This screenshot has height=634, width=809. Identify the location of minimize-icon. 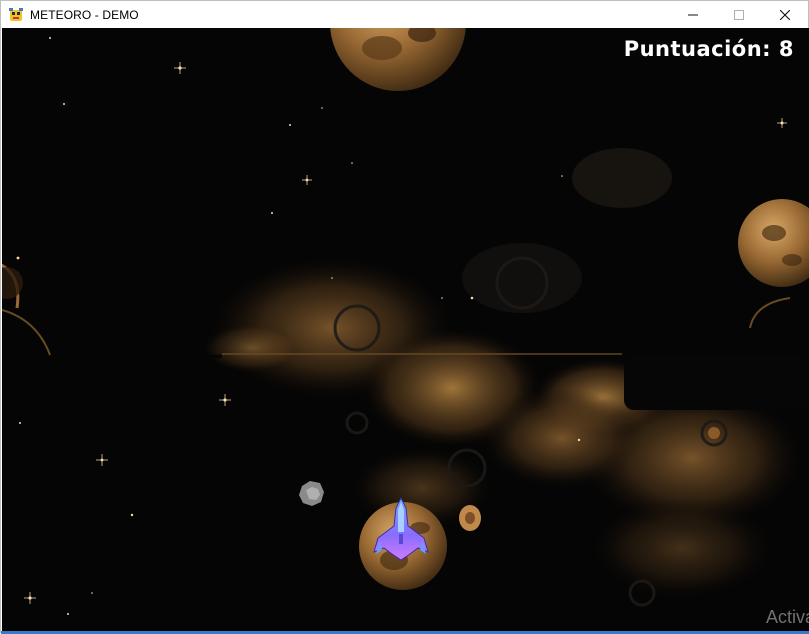
(693, 14).